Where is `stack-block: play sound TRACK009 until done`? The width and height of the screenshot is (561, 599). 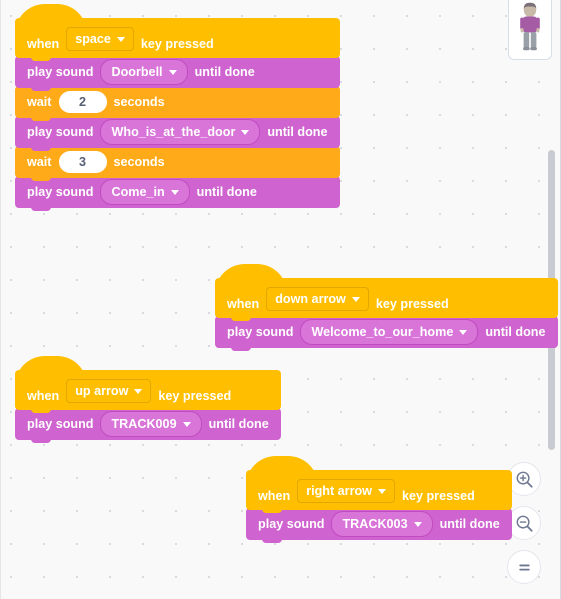 stack-block: play sound TRACK009 until done is located at coordinates (148, 425).